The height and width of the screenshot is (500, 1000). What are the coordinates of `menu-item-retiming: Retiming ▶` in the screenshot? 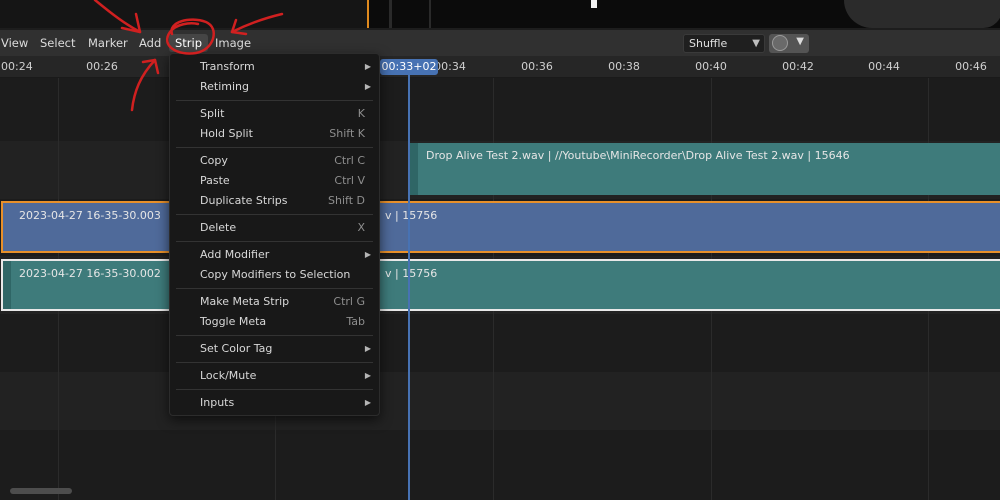 It's located at (274, 87).